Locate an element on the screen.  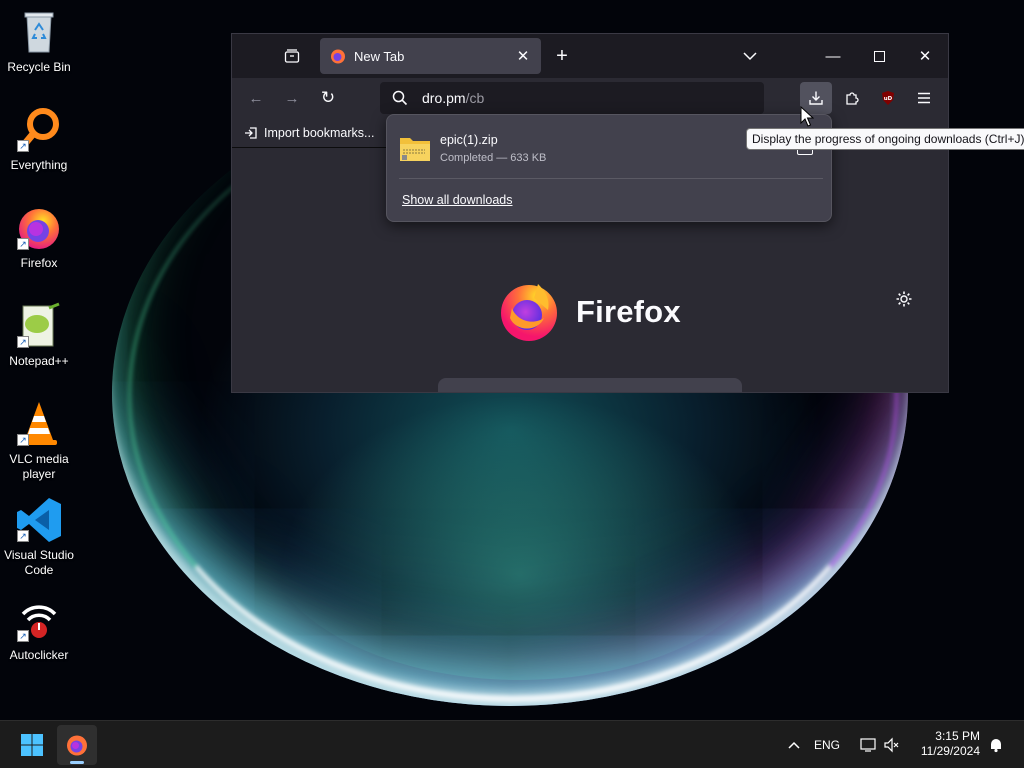
bell-icon is located at coordinates (996, 746).